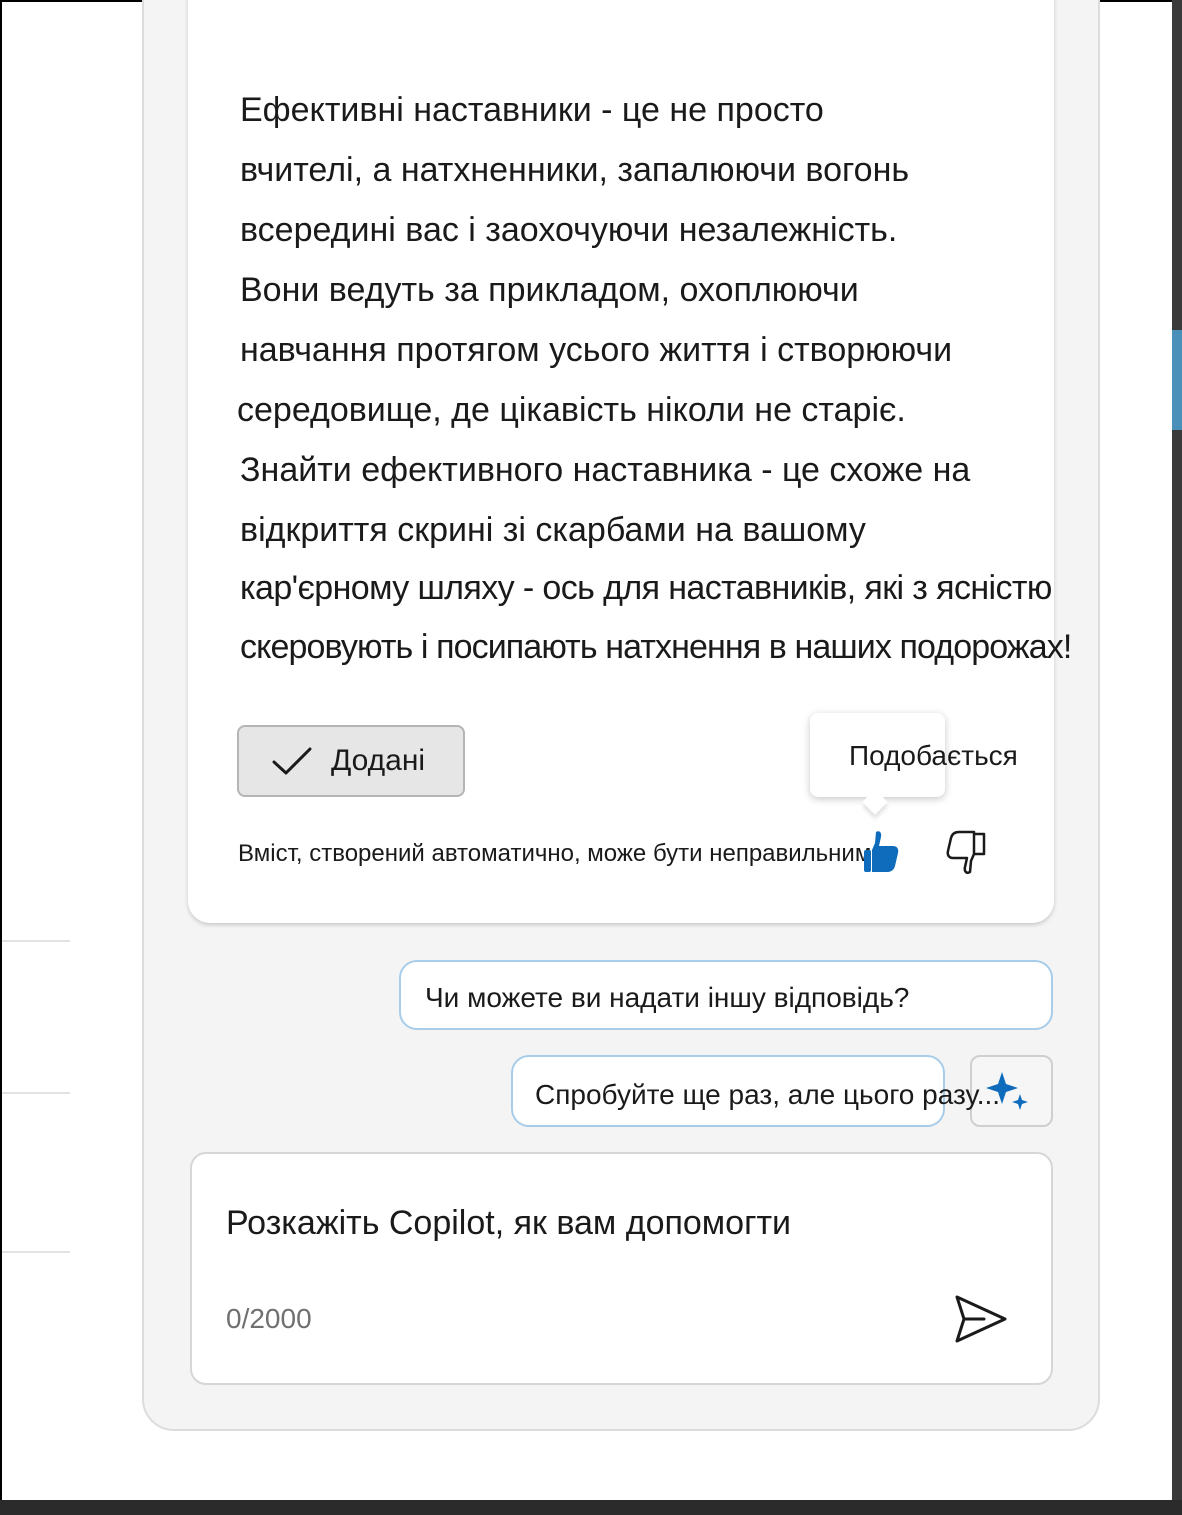  Describe the element at coordinates (933, 755) in the screenshot. I see `like-tooltip-text: Подобається` at that location.